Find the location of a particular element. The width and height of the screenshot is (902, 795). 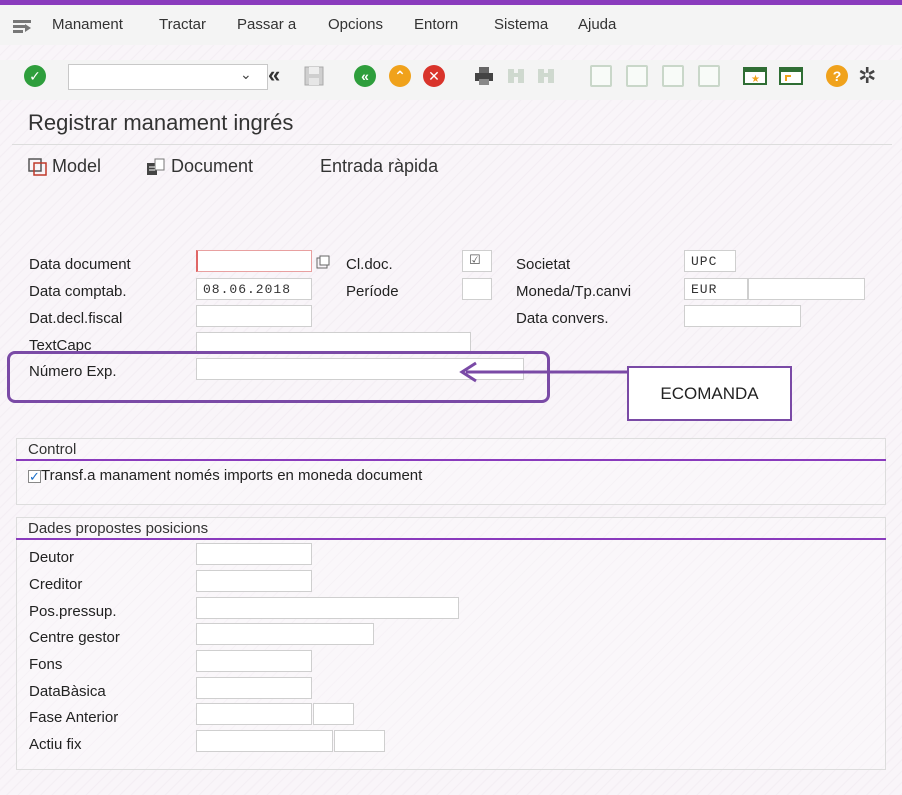

ecomanda-callout: ECOMANDA is located at coordinates (709, 393).